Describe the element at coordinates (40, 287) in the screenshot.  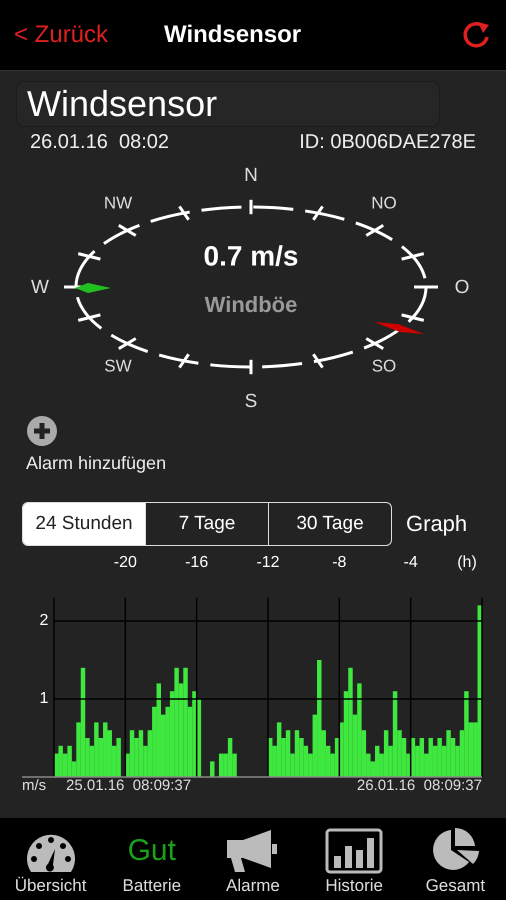
I see `direction-label: W` at that location.